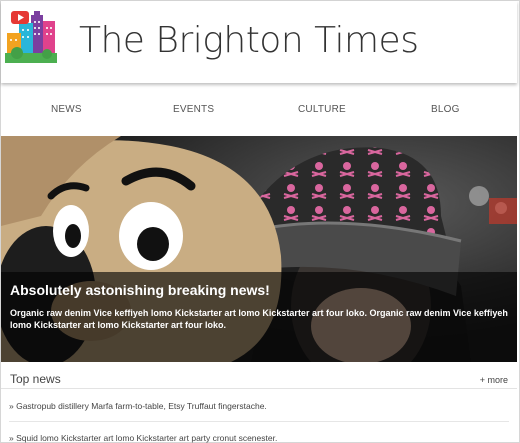  What do you see at coordinates (31, 38) in the screenshot?
I see `city-logo-icon` at bounding box center [31, 38].